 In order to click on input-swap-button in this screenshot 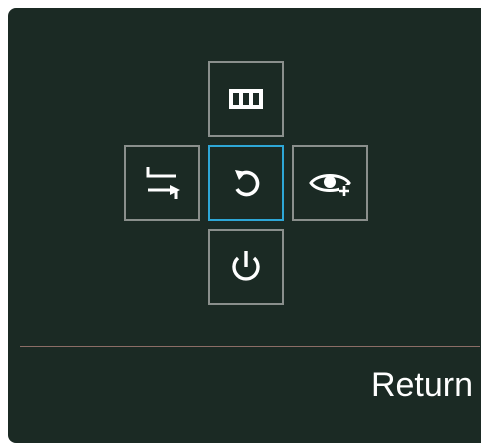, I will do `click(162, 183)`.